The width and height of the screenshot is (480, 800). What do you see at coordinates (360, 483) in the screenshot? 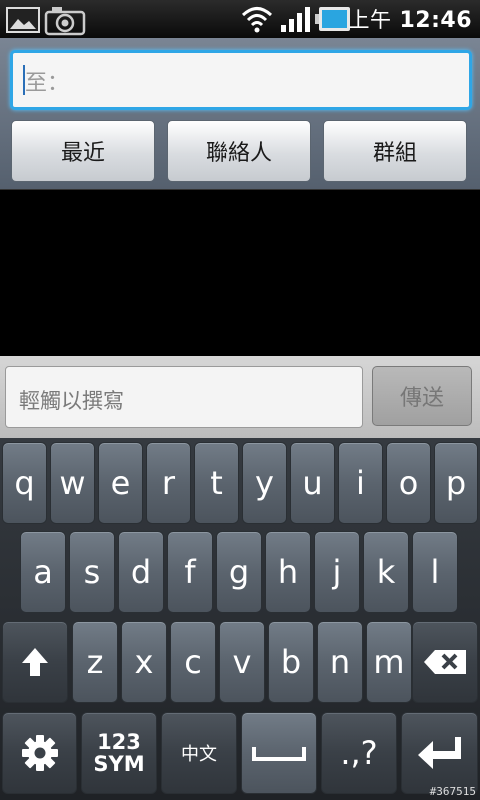
I see `key-i: i` at bounding box center [360, 483].